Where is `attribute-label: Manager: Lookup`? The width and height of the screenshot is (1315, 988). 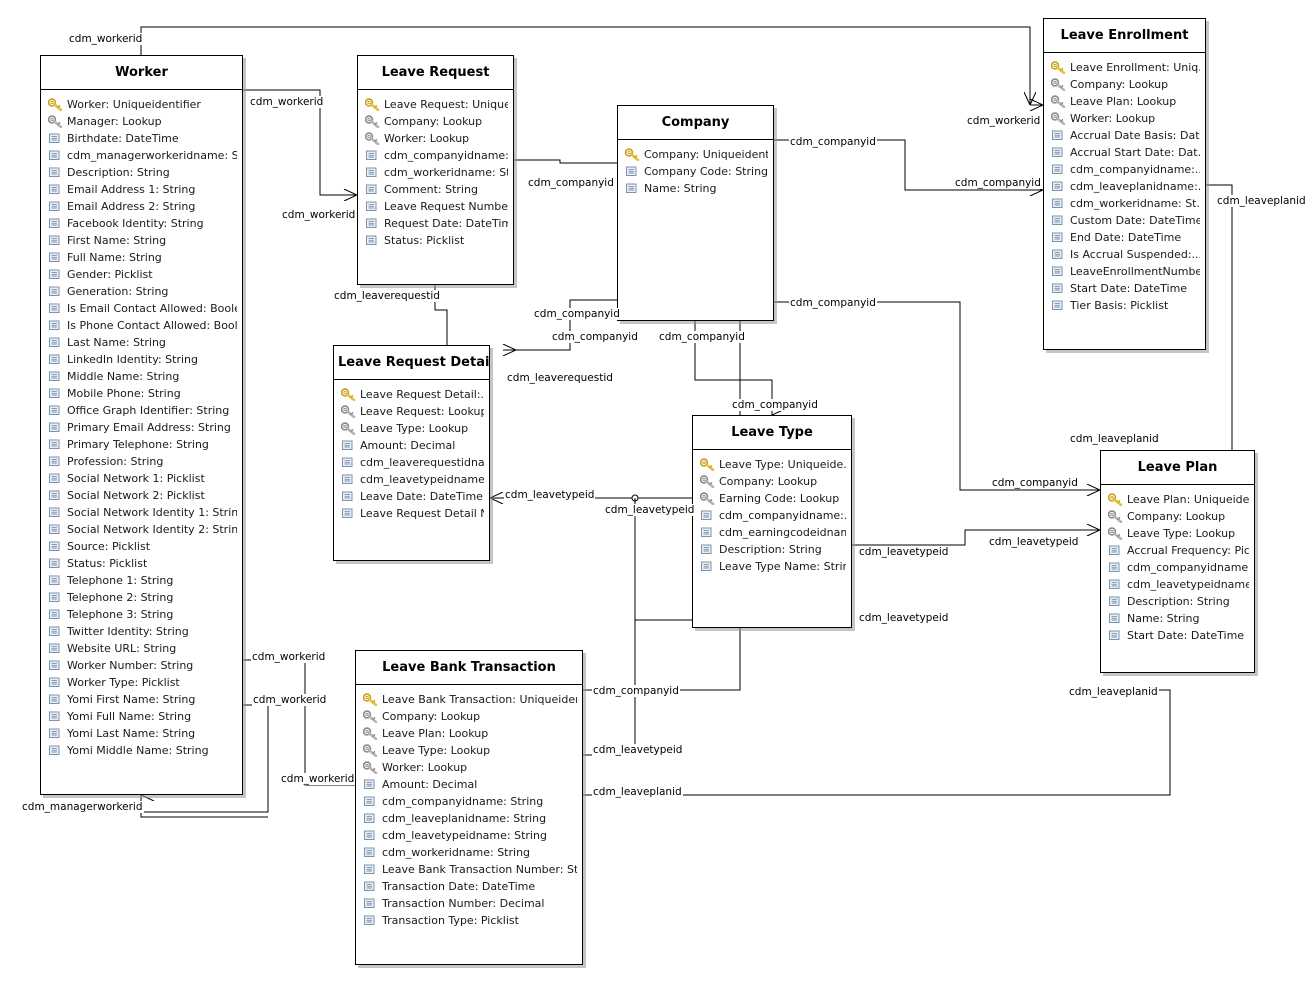
attribute-label: Manager: Lookup is located at coordinates (114, 121).